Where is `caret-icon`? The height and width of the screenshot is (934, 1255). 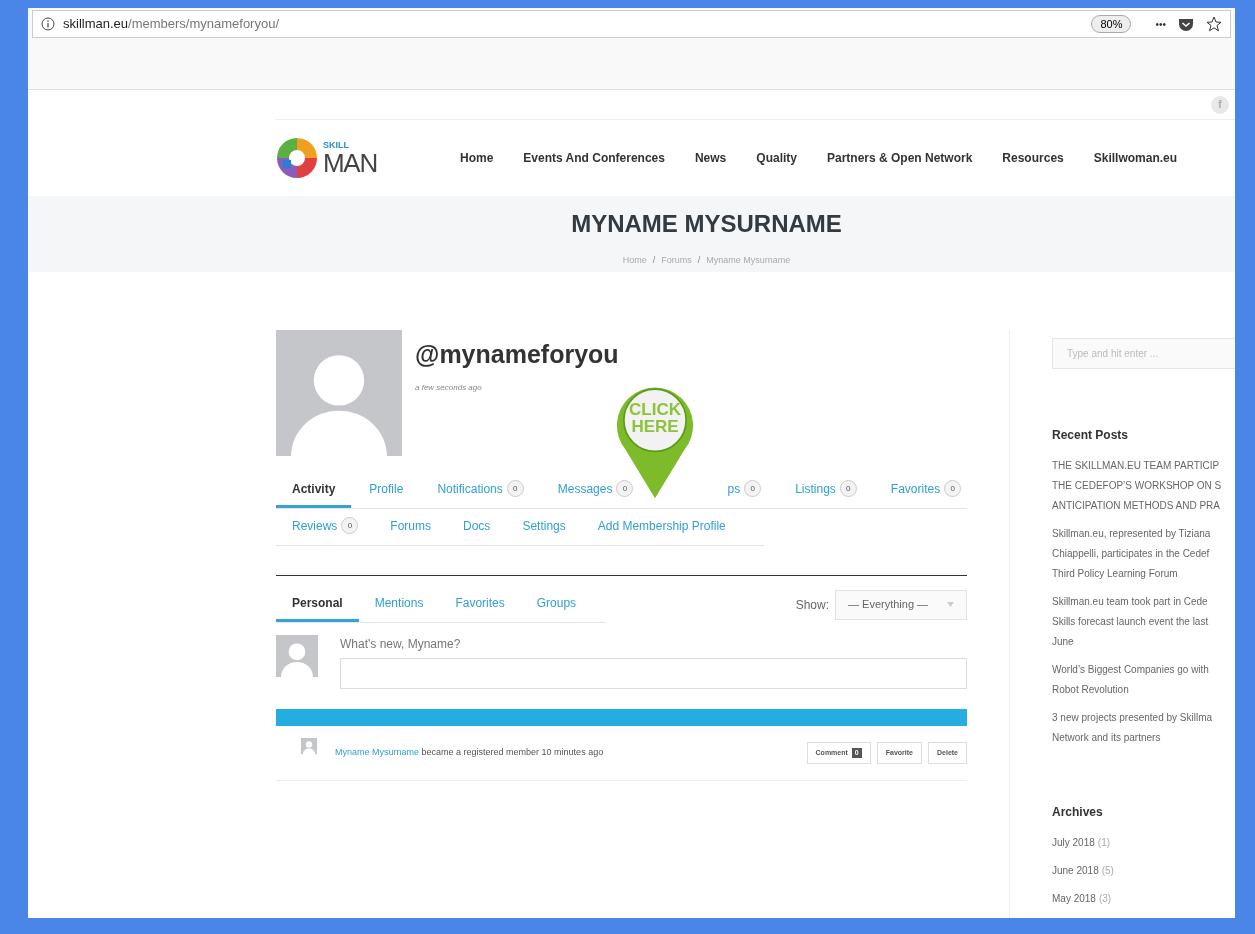 caret-icon is located at coordinates (950, 604).